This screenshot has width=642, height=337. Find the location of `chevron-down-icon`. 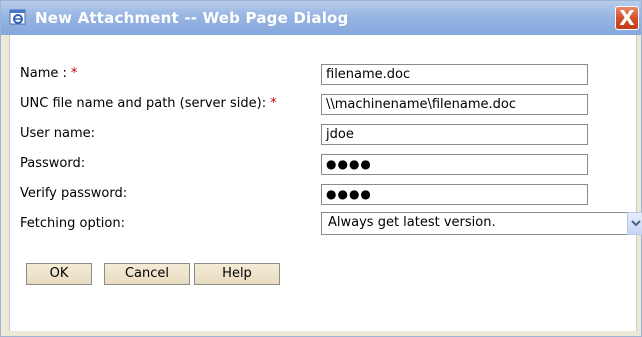

chevron-down-icon is located at coordinates (636, 223).